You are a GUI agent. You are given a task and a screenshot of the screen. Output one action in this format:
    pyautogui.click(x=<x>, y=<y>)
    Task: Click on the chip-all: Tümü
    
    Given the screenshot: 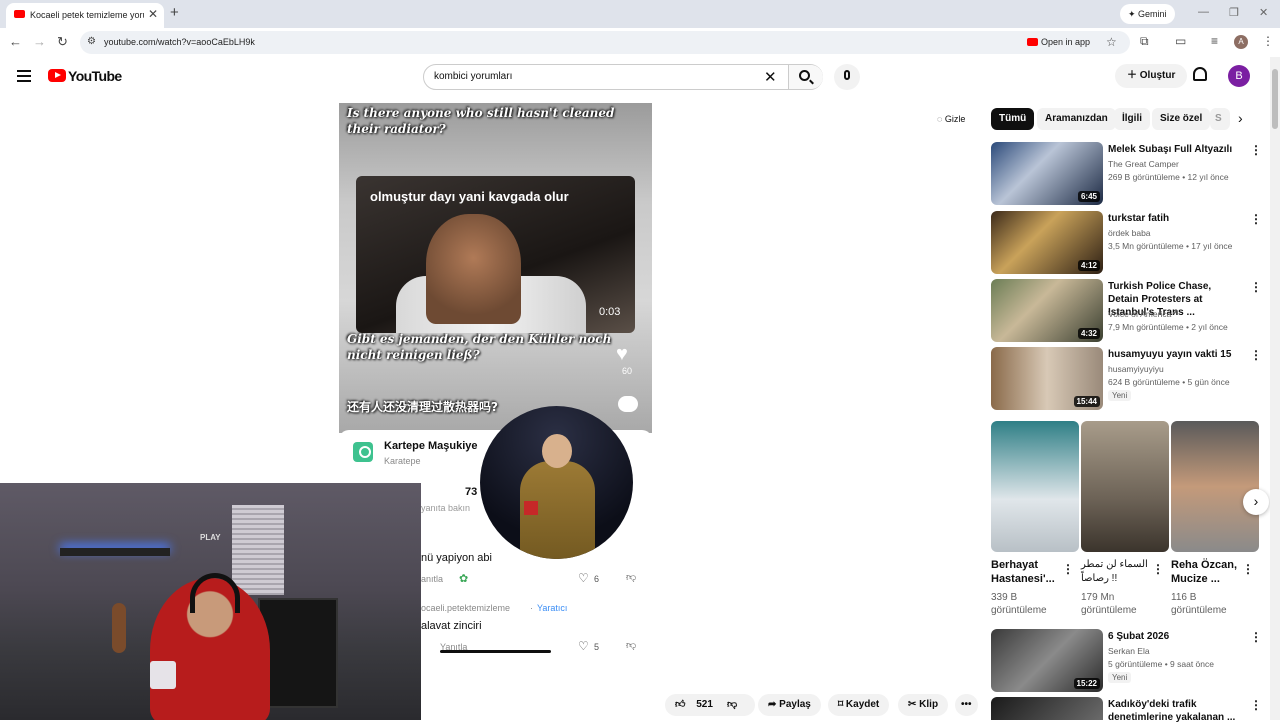 What is the action you would take?
    pyautogui.click(x=1013, y=119)
    